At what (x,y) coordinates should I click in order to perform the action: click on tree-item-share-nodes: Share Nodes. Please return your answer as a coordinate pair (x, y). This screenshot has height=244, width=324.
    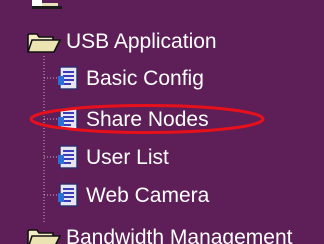
    Looking at the image, I should click on (162, 120).